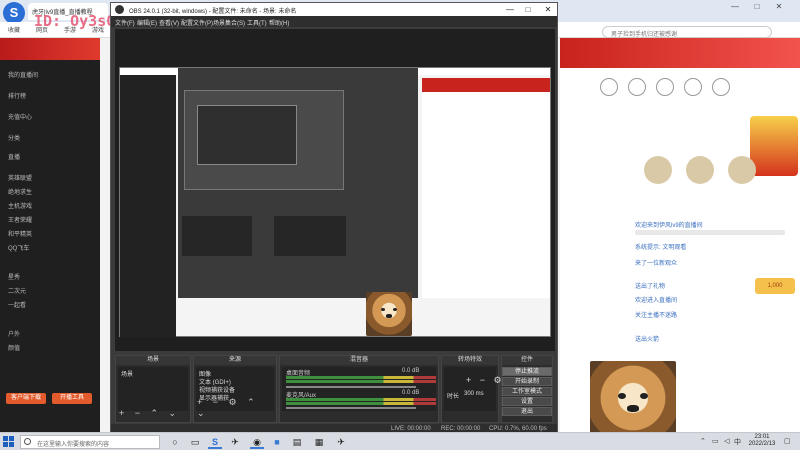  Describe the element at coordinates (656, 301) in the screenshot. I see `chat-message: 欢迎进入直播间` at that location.